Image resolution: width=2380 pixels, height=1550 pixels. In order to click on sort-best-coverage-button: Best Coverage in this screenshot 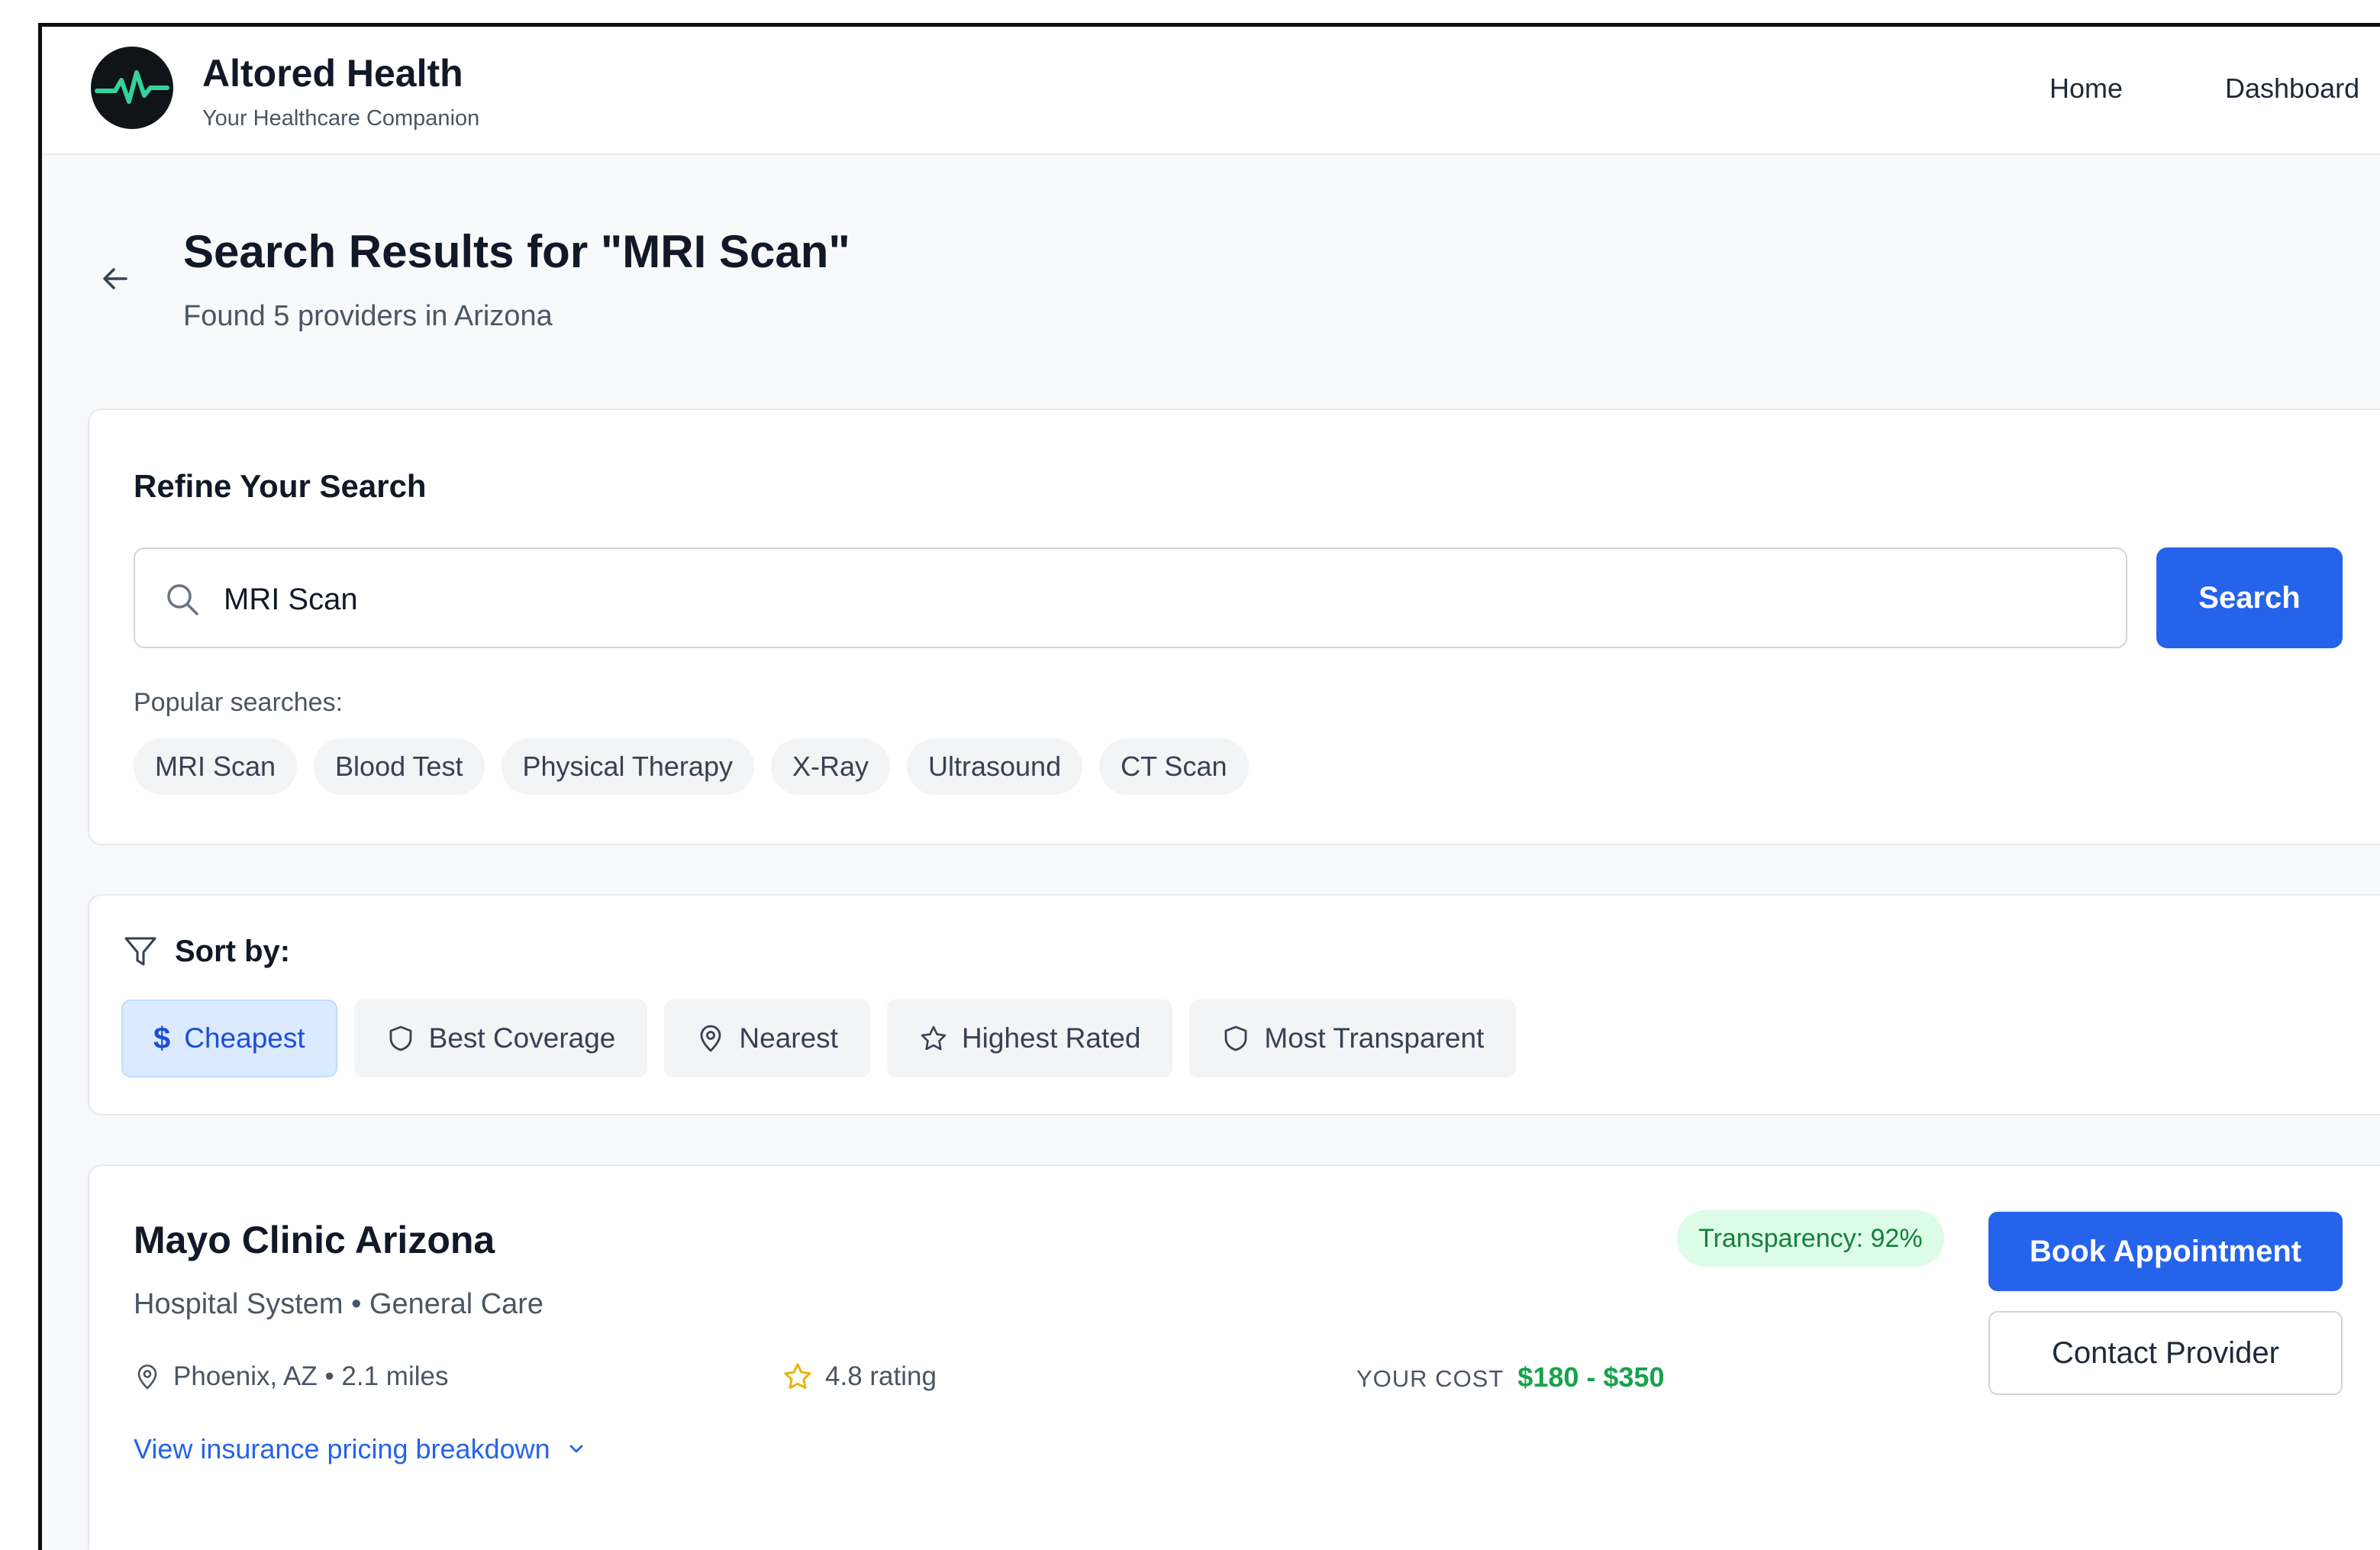, I will do `click(501, 1038)`.